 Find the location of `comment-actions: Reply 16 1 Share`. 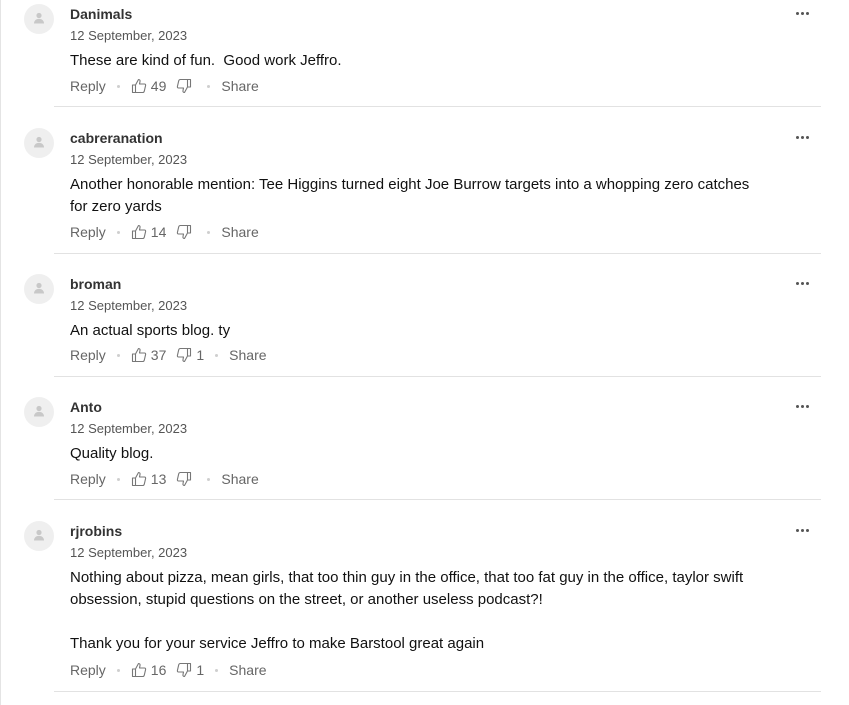

comment-actions: Reply 16 1 Share is located at coordinates (168, 670).